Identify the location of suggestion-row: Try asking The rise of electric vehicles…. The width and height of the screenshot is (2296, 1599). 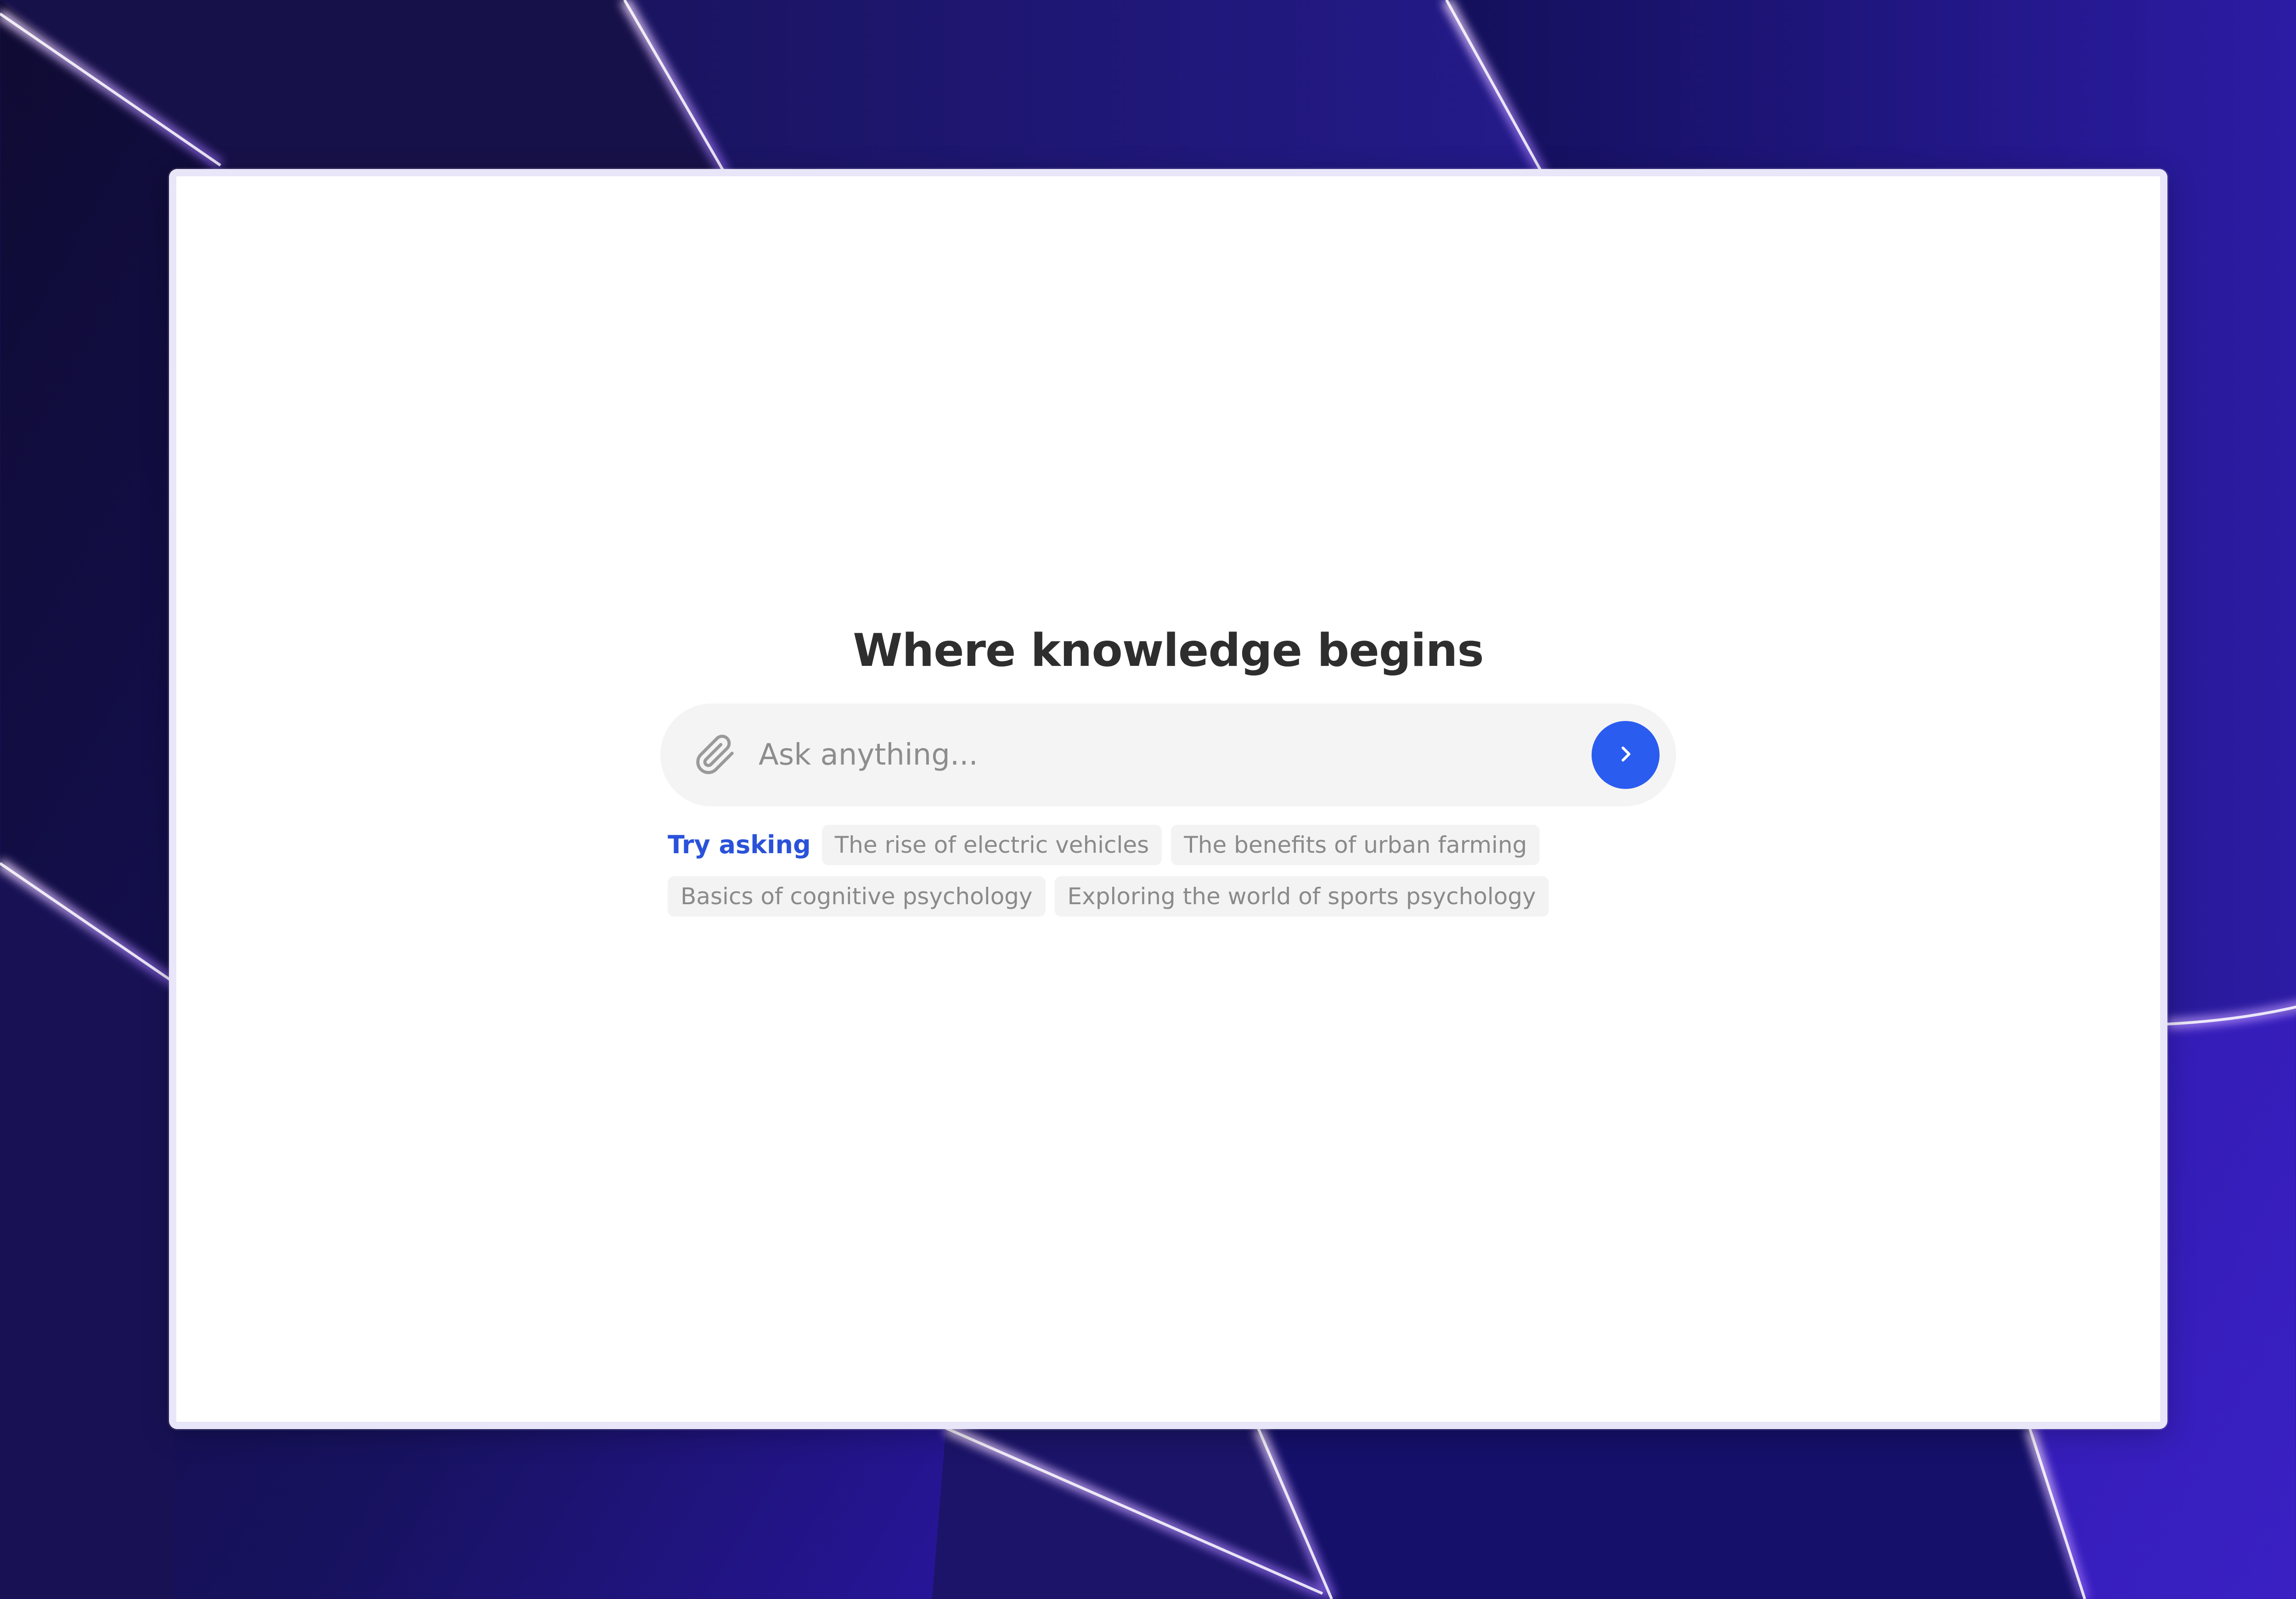
(1172, 844).